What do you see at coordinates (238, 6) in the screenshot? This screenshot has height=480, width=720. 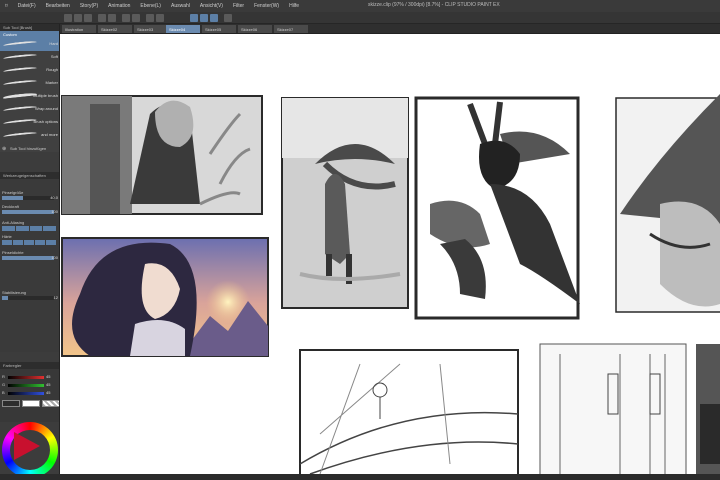 I see `menu-filter: Filter` at bounding box center [238, 6].